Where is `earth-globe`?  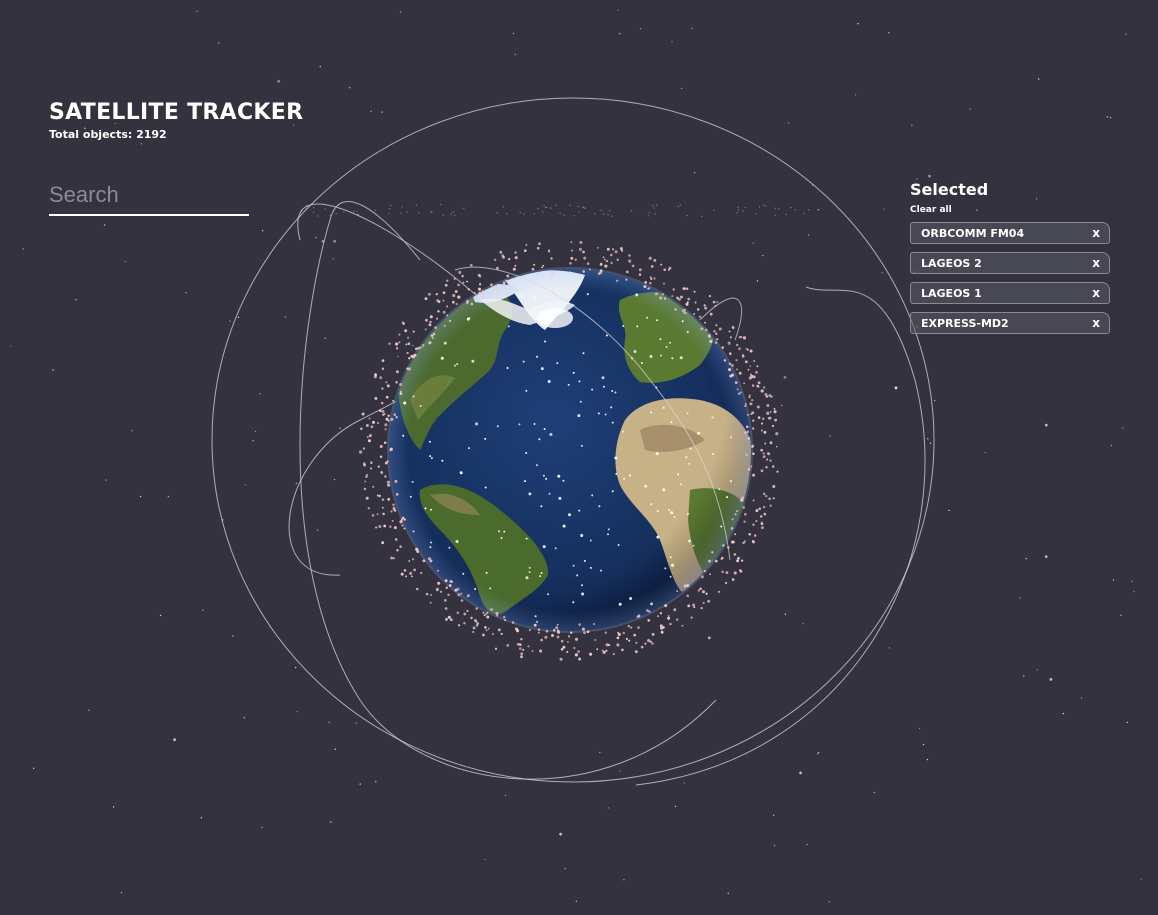 earth-globe is located at coordinates (570, 450).